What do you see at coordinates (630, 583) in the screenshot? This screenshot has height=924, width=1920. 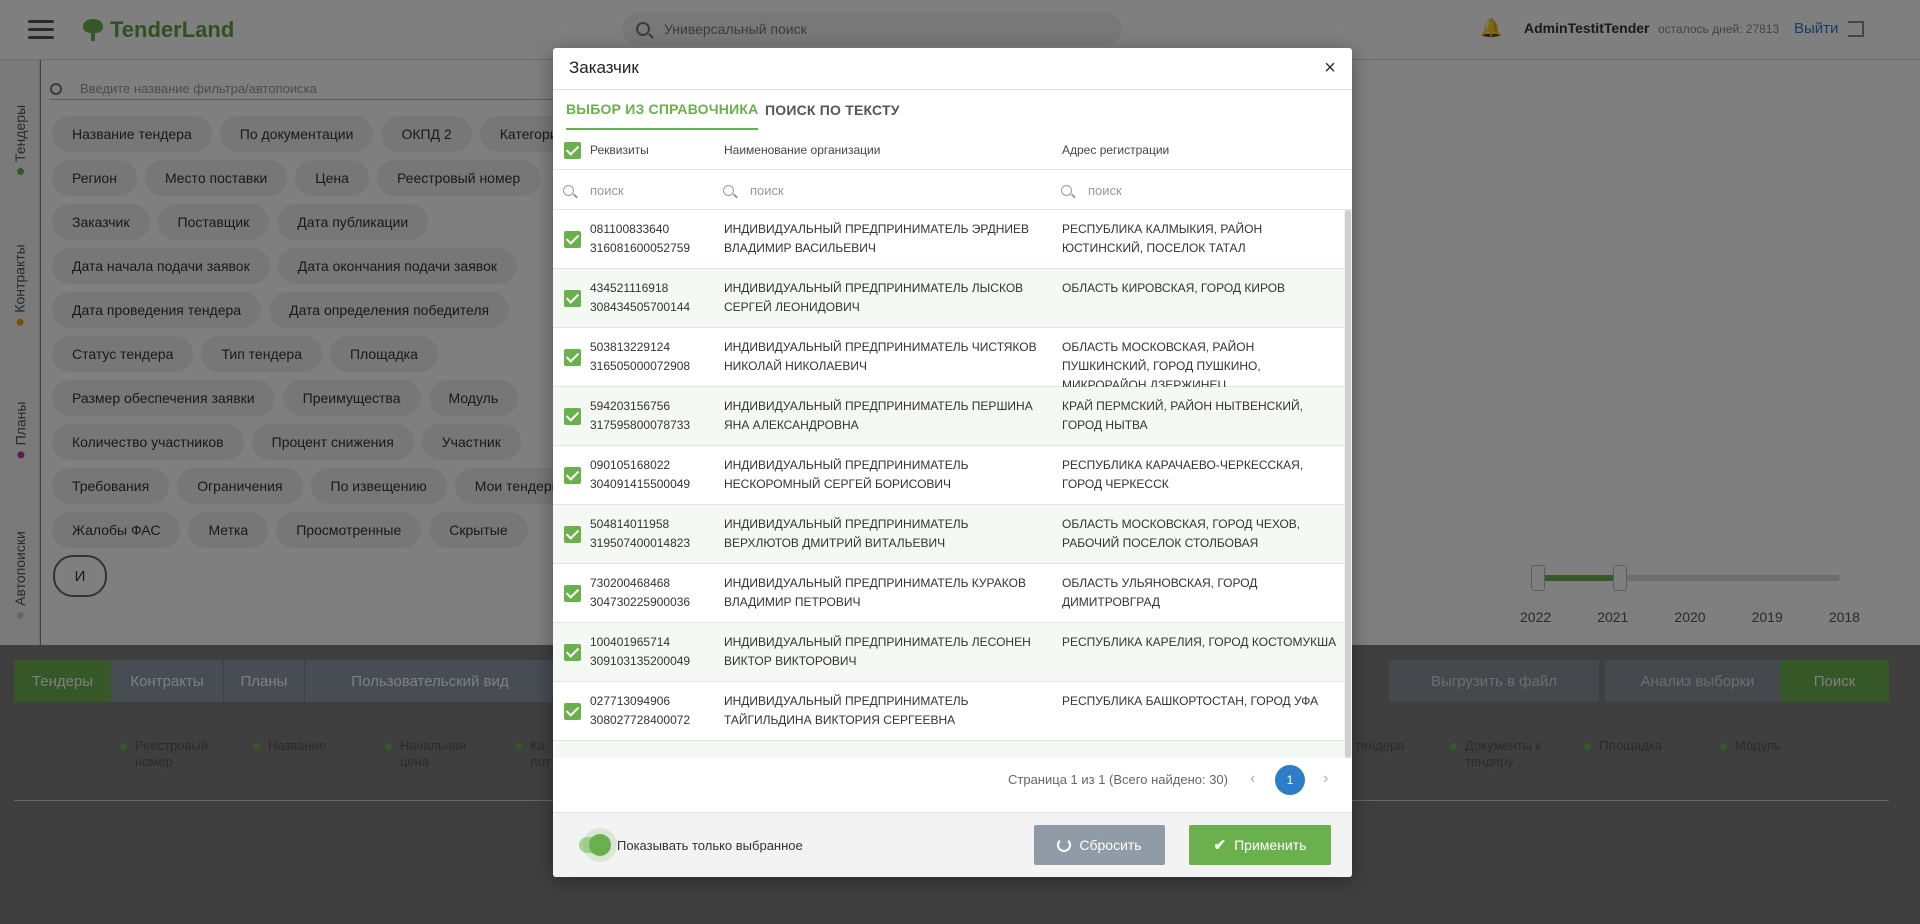 I see `inn: 730200468468` at bounding box center [630, 583].